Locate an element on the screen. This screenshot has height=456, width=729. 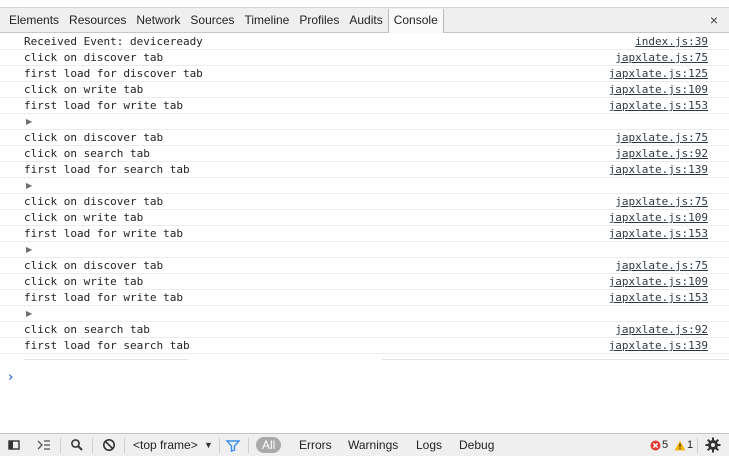
filter-errors-button: Errors is located at coordinates (315, 445).